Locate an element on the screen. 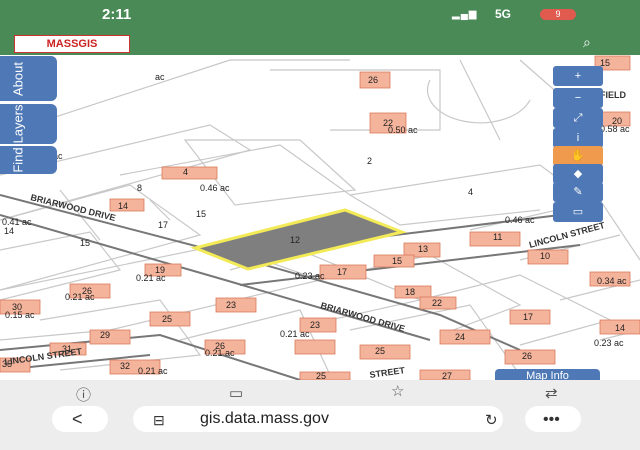 This screenshot has height=450, width=640. zoom-in-button: + is located at coordinates (578, 76).